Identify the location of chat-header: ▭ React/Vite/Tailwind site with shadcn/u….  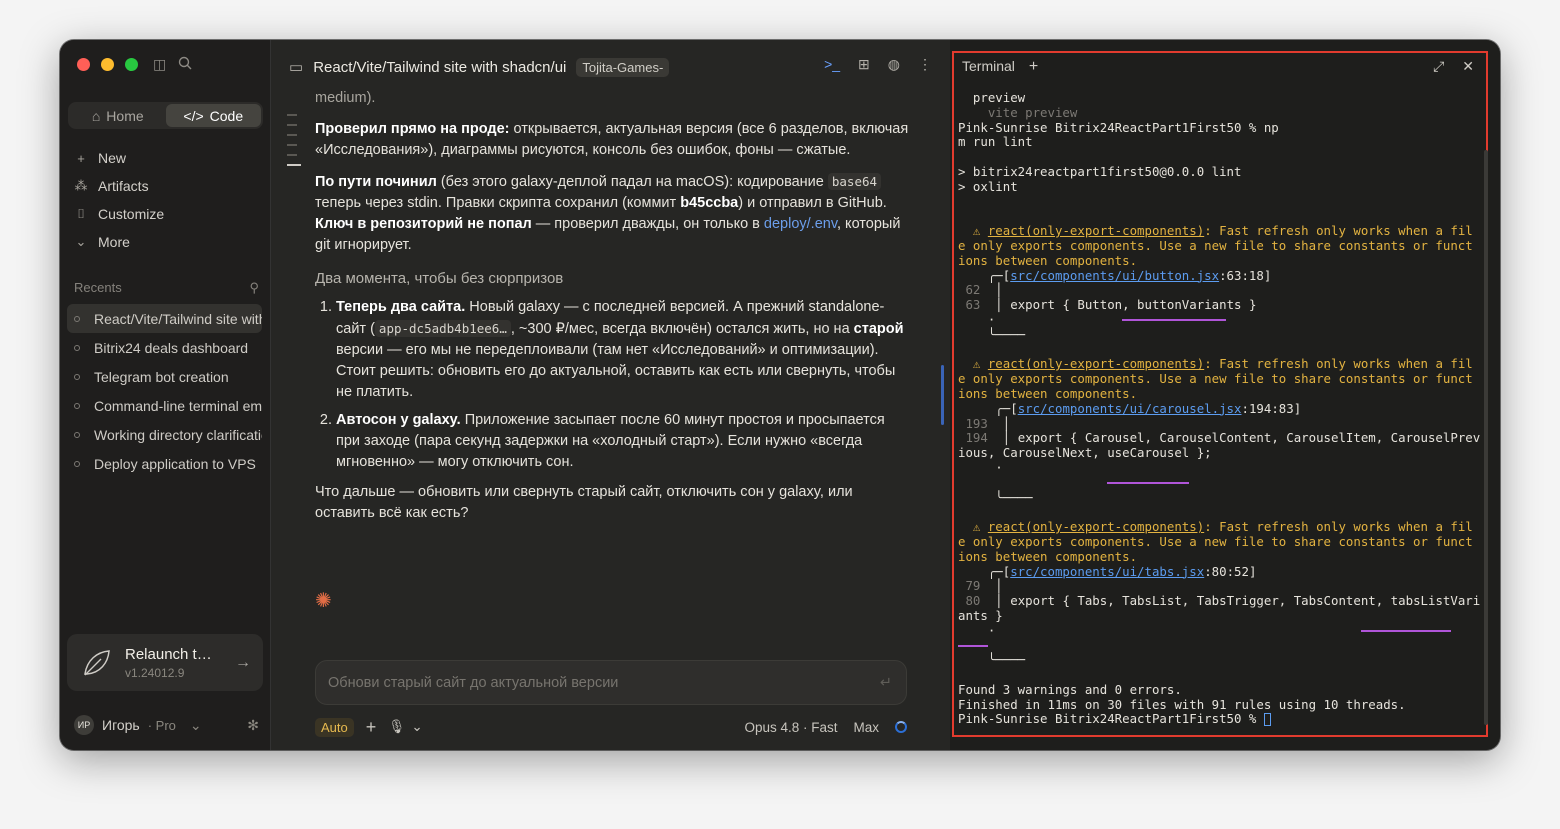
(610, 67).